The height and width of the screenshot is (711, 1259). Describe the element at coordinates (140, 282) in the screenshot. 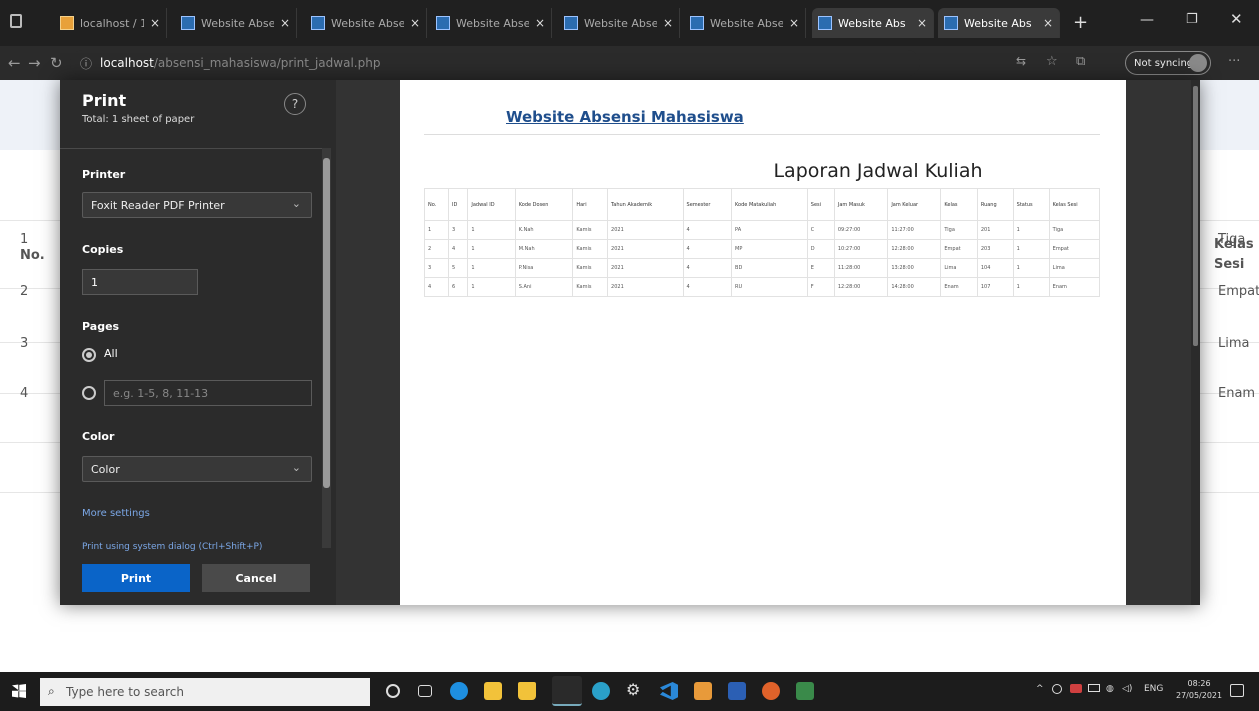

I see `copies-input: 1` at that location.